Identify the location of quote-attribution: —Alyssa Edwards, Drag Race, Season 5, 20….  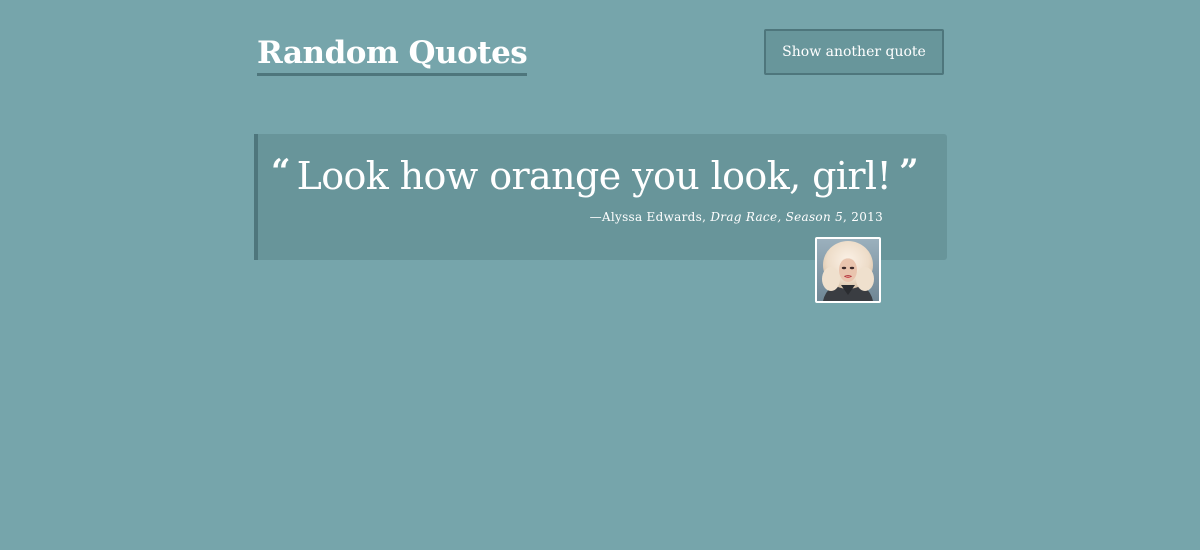
(736, 217).